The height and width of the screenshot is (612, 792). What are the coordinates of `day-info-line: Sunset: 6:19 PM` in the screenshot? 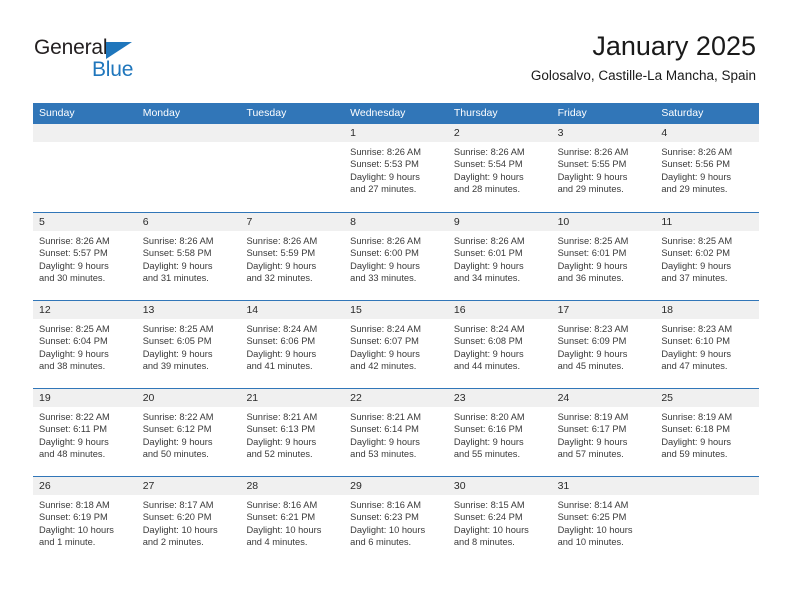 It's located at (73, 517).